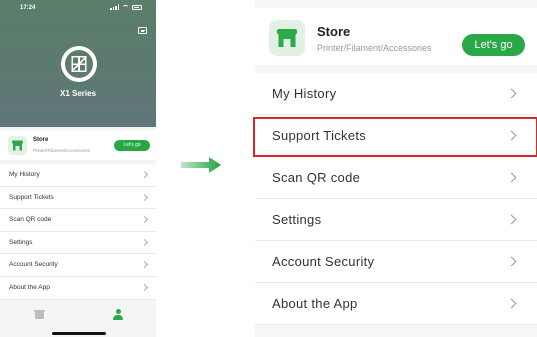  What do you see at coordinates (137, 7) in the screenshot?
I see `battery-icon` at bounding box center [137, 7].